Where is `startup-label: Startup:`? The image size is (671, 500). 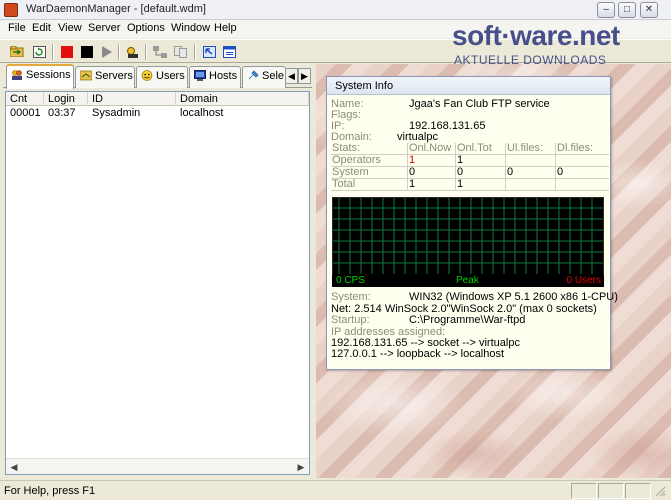 startup-label: Startup: is located at coordinates (350, 320).